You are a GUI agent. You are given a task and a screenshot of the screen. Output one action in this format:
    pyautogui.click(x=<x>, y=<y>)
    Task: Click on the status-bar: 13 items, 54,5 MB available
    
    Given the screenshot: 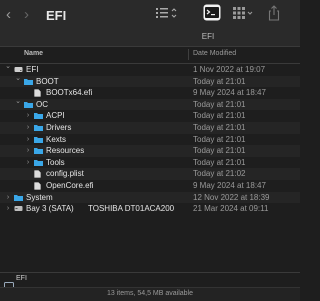 What is the action you would take?
    pyautogui.click(x=150, y=294)
    